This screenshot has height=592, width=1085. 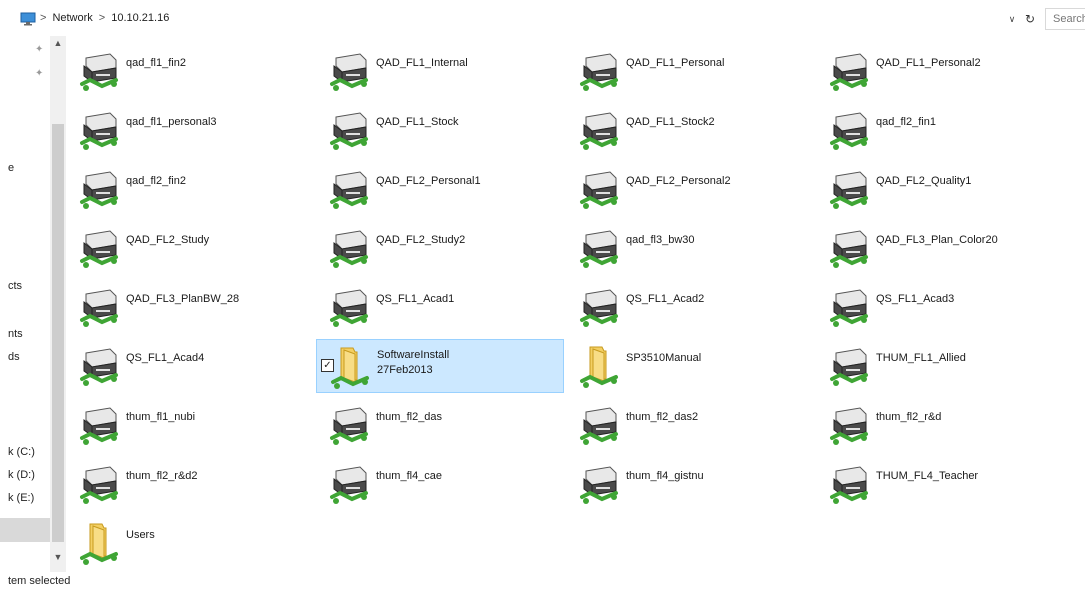 I want to click on item-label: thum_fl4_cae, so click(x=409, y=476).